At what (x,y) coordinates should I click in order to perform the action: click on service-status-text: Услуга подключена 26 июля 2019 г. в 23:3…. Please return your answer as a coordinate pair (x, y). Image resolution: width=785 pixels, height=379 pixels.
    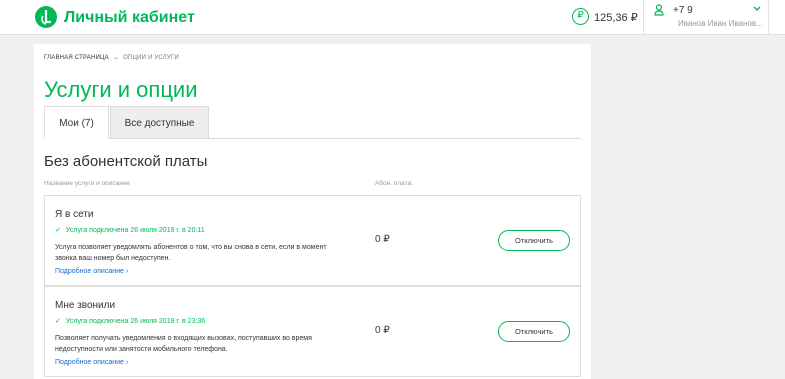
    Looking at the image, I should click on (135, 321).